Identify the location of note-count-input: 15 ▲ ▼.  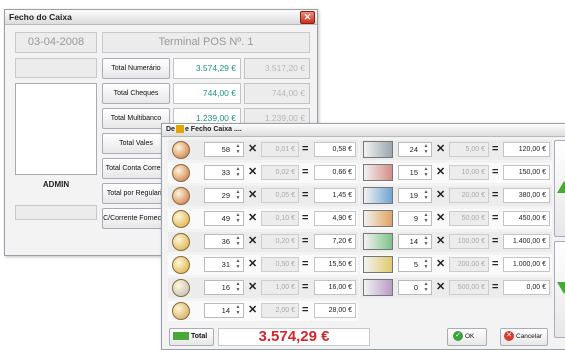
(415, 172).